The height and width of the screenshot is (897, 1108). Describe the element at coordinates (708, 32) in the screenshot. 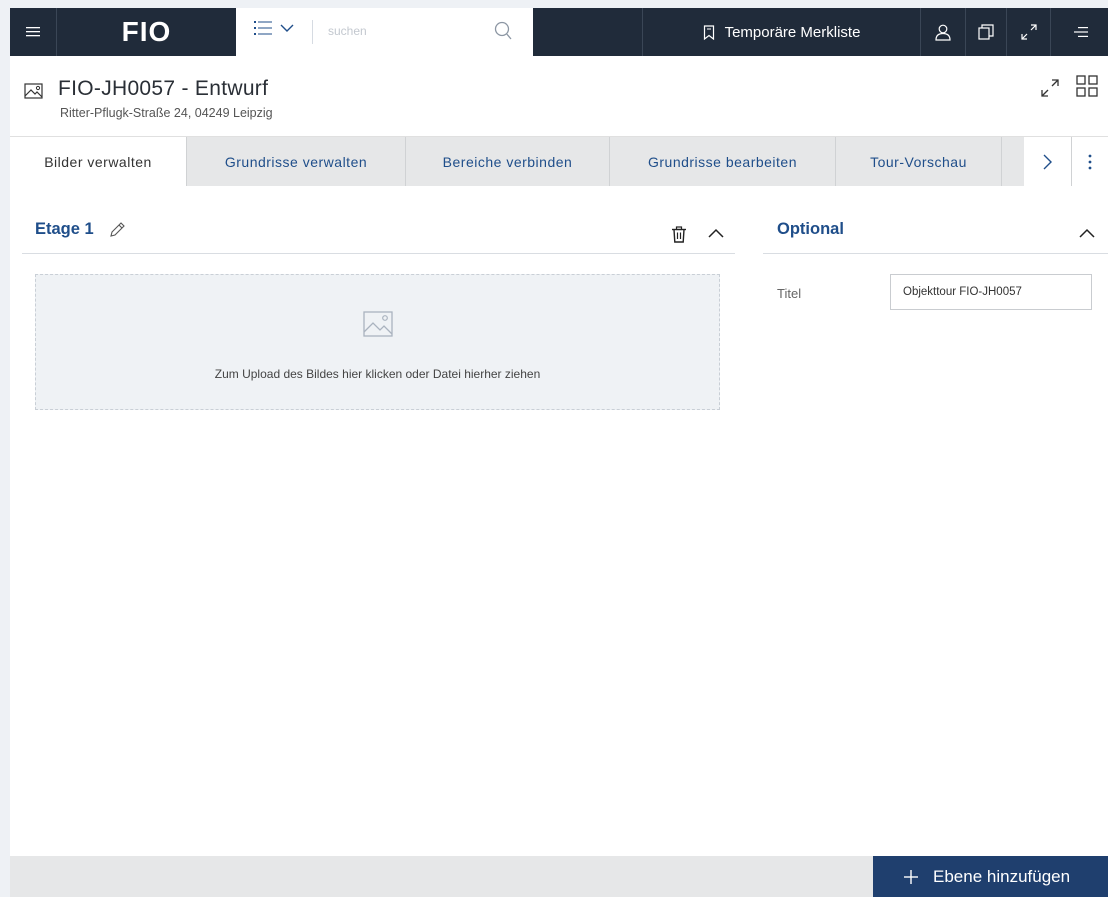

I see `bookmark-icon` at that location.